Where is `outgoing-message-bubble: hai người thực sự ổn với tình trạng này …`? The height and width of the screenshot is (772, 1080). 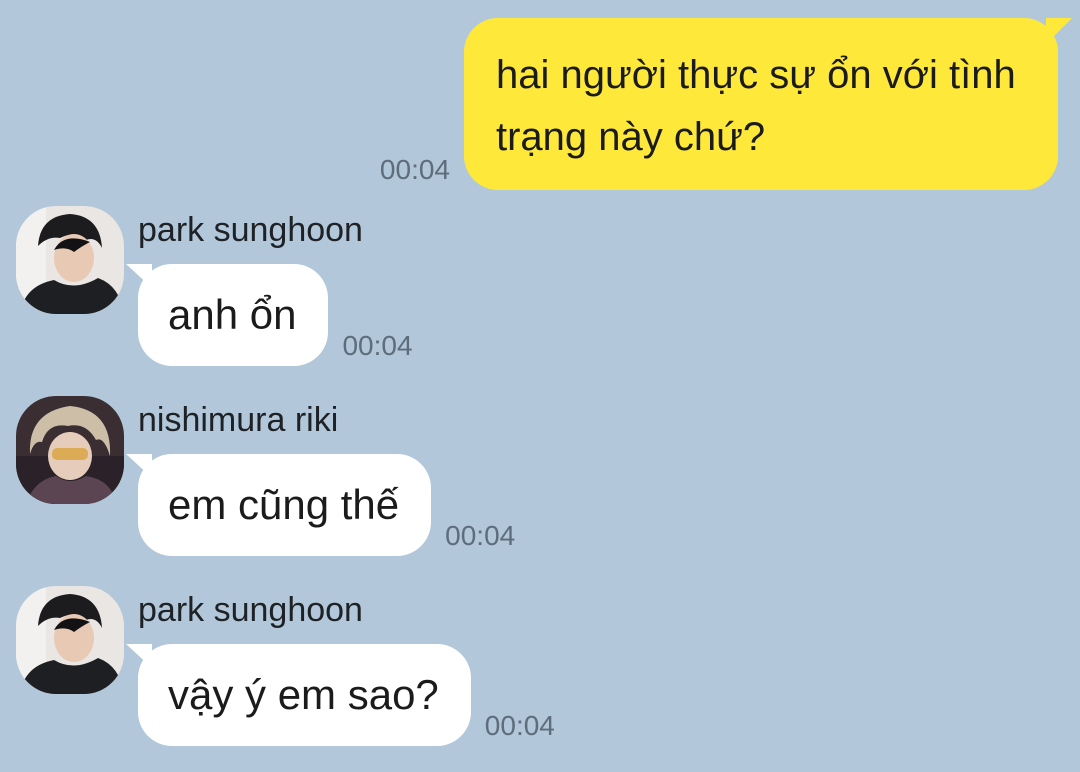 outgoing-message-bubble: hai người thực sự ổn với tình trạng này … is located at coordinates (768, 104).